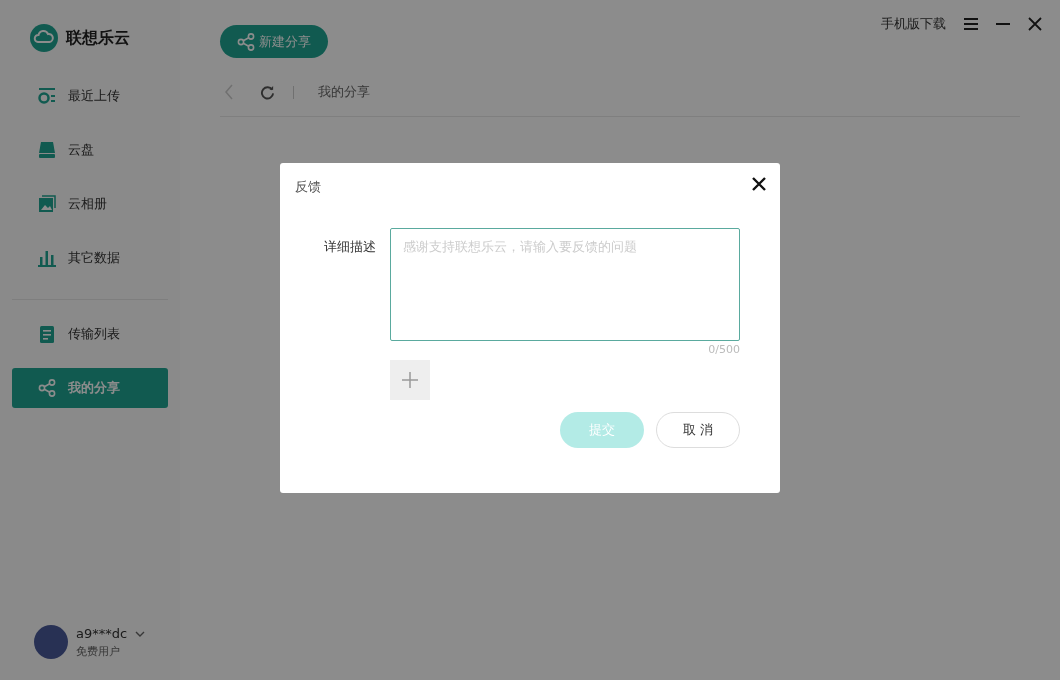 This screenshot has width=1060, height=680. Describe the element at coordinates (44, 38) in the screenshot. I see `cloud-logo-icon` at that location.